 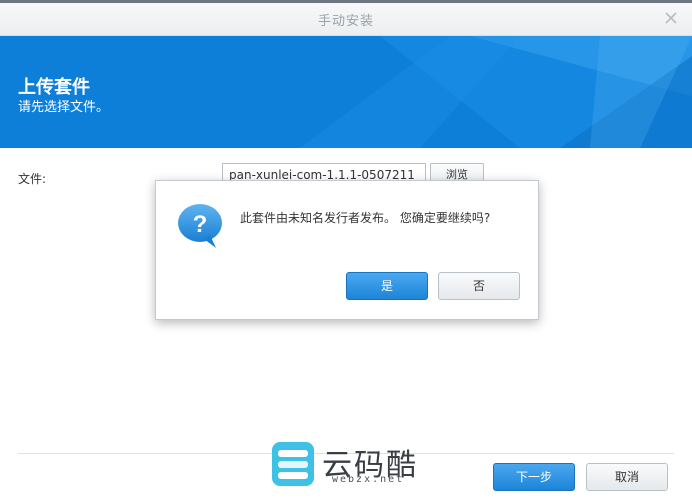 I want to click on window-title: 手动安装, so click(x=345, y=21).